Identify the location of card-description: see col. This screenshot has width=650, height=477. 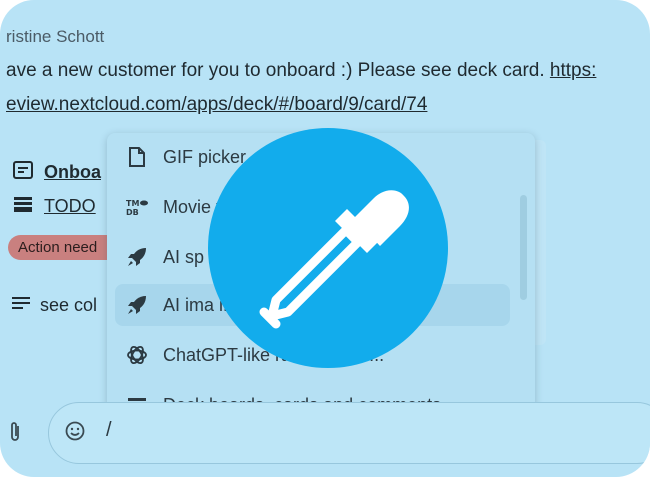
(53, 305).